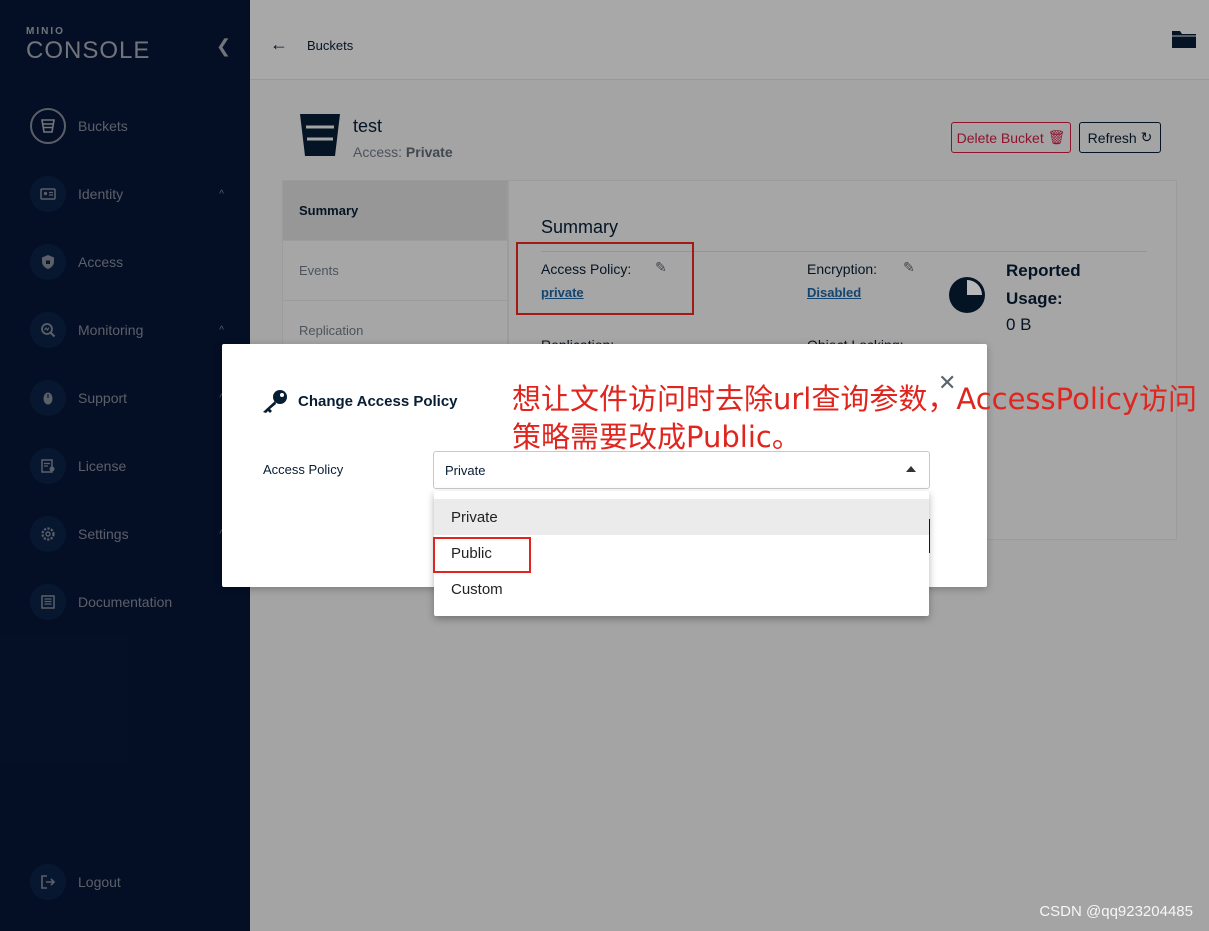 The width and height of the screenshot is (1209, 931). What do you see at coordinates (378, 401) in the screenshot?
I see `dialog-title: Change Access Policy` at bounding box center [378, 401].